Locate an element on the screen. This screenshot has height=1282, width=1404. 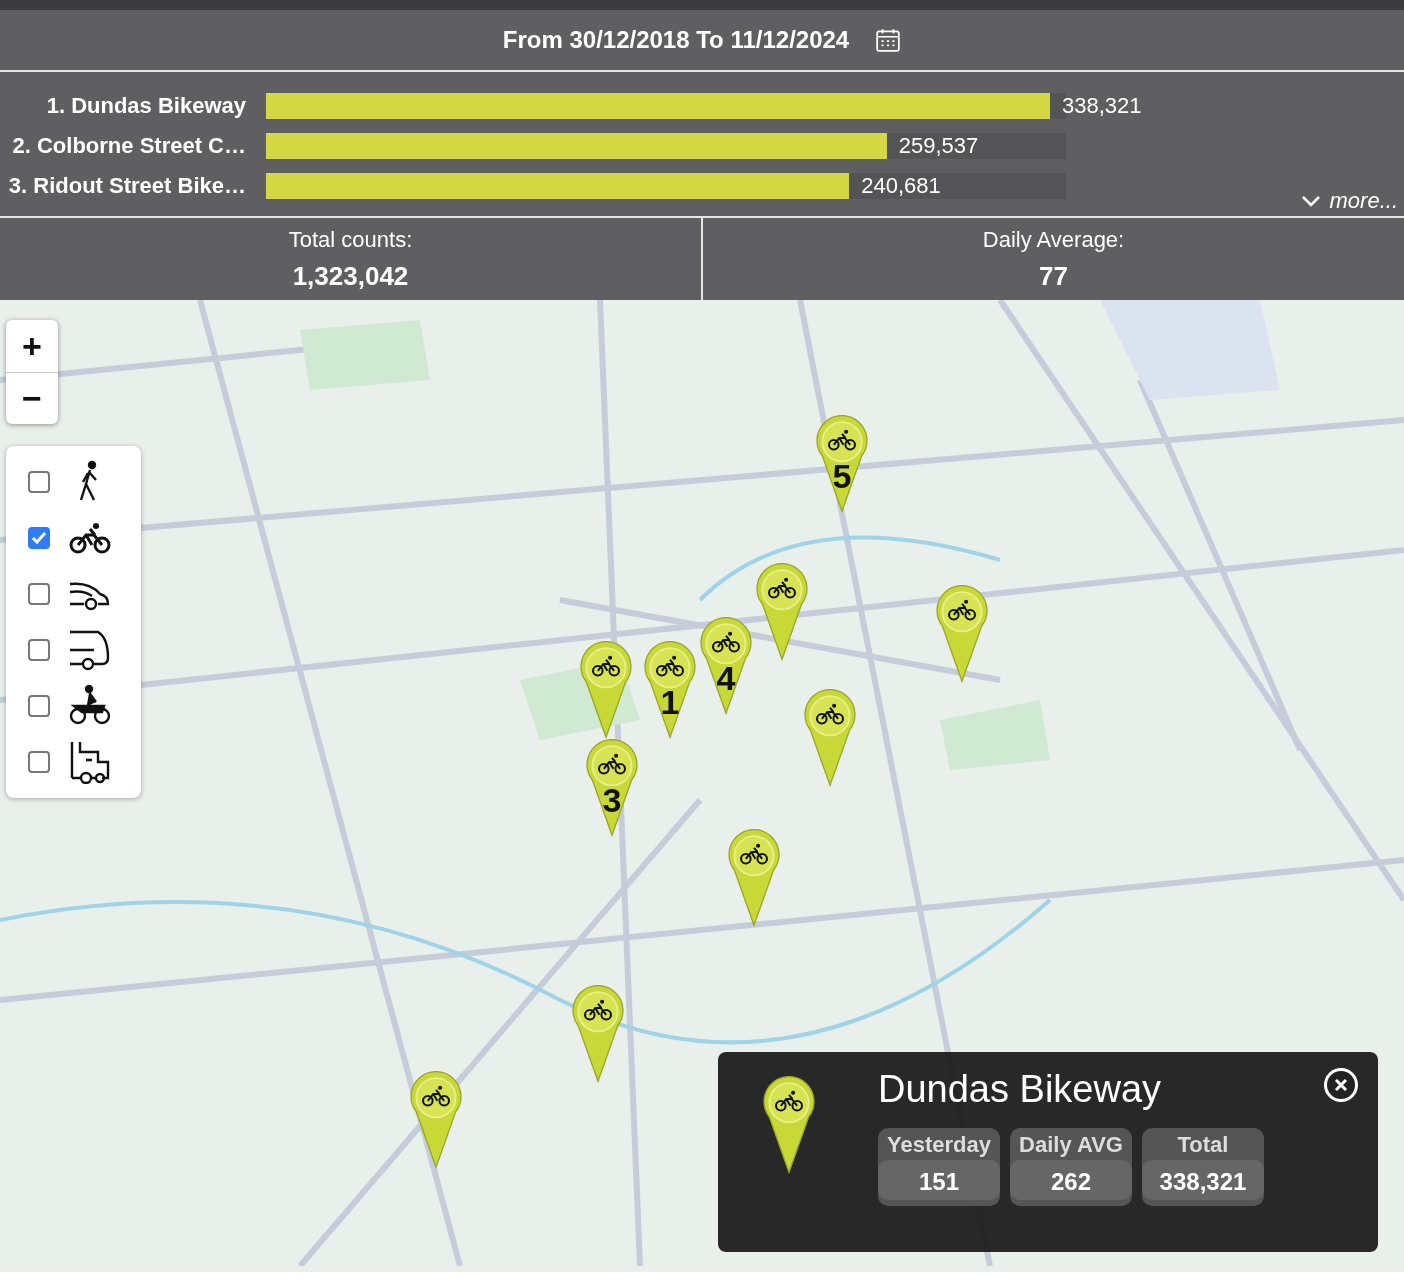
zoom-in-button: + is located at coordinates (32, 346).